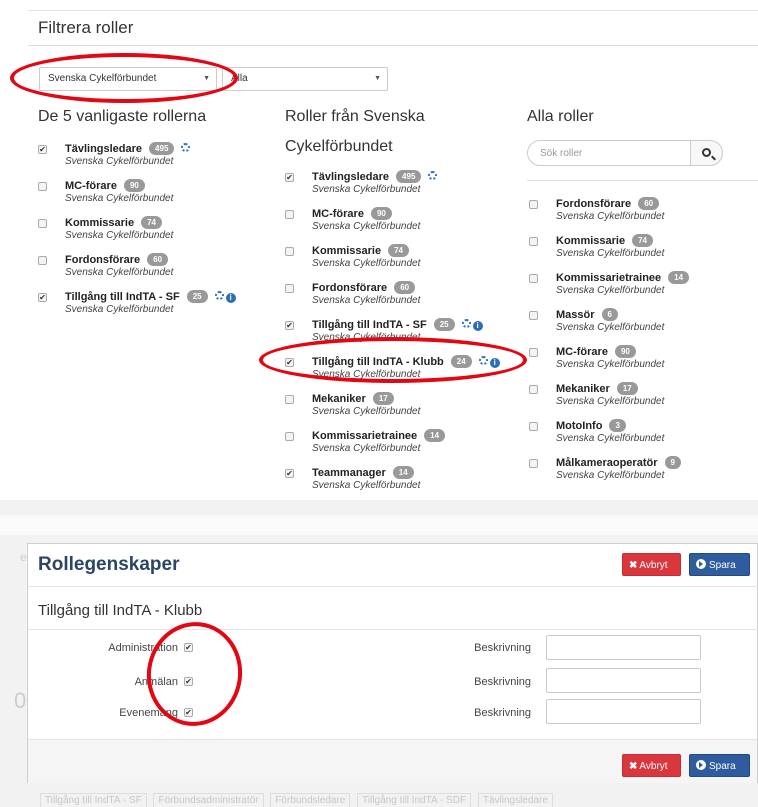 Image resolution: width=758 pixels, height=807 pixels. What do you see at coordinates (609, 153) in the screenshot?
I see `role-search-input` at bounding box center [609, 153].